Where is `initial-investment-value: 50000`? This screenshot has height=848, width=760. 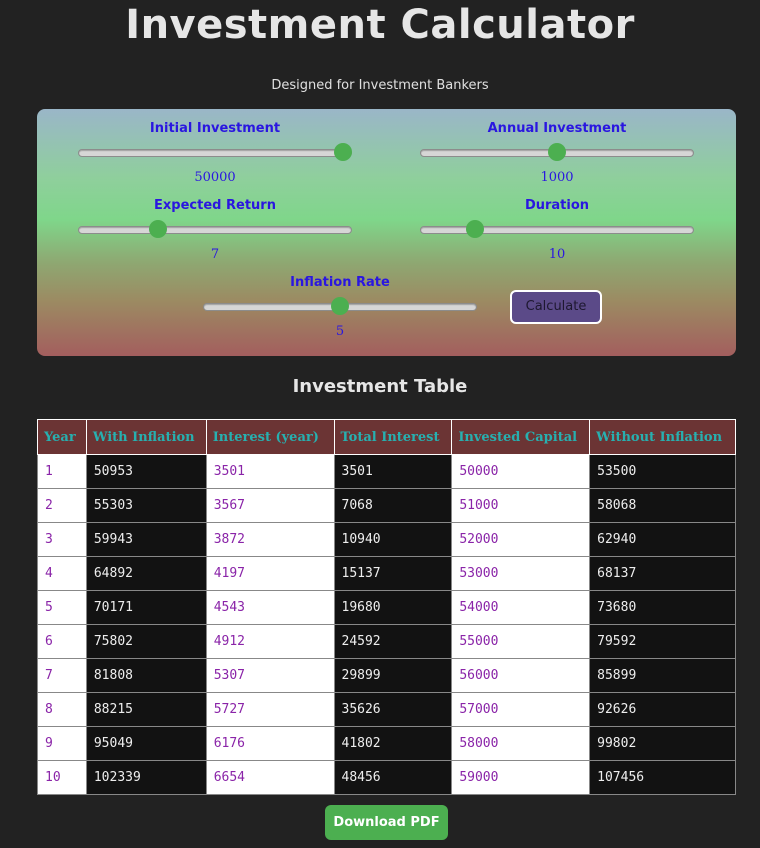 initial-investment-value: 50000 is located at coordinates (215, 177).